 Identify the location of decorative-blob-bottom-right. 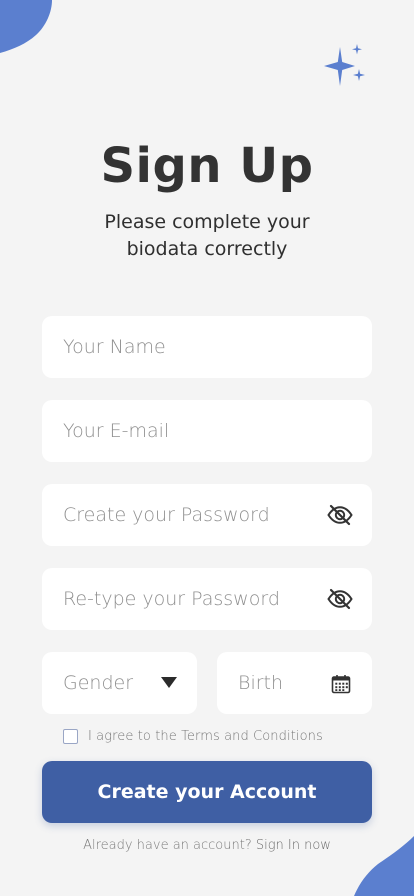
(384, 866).